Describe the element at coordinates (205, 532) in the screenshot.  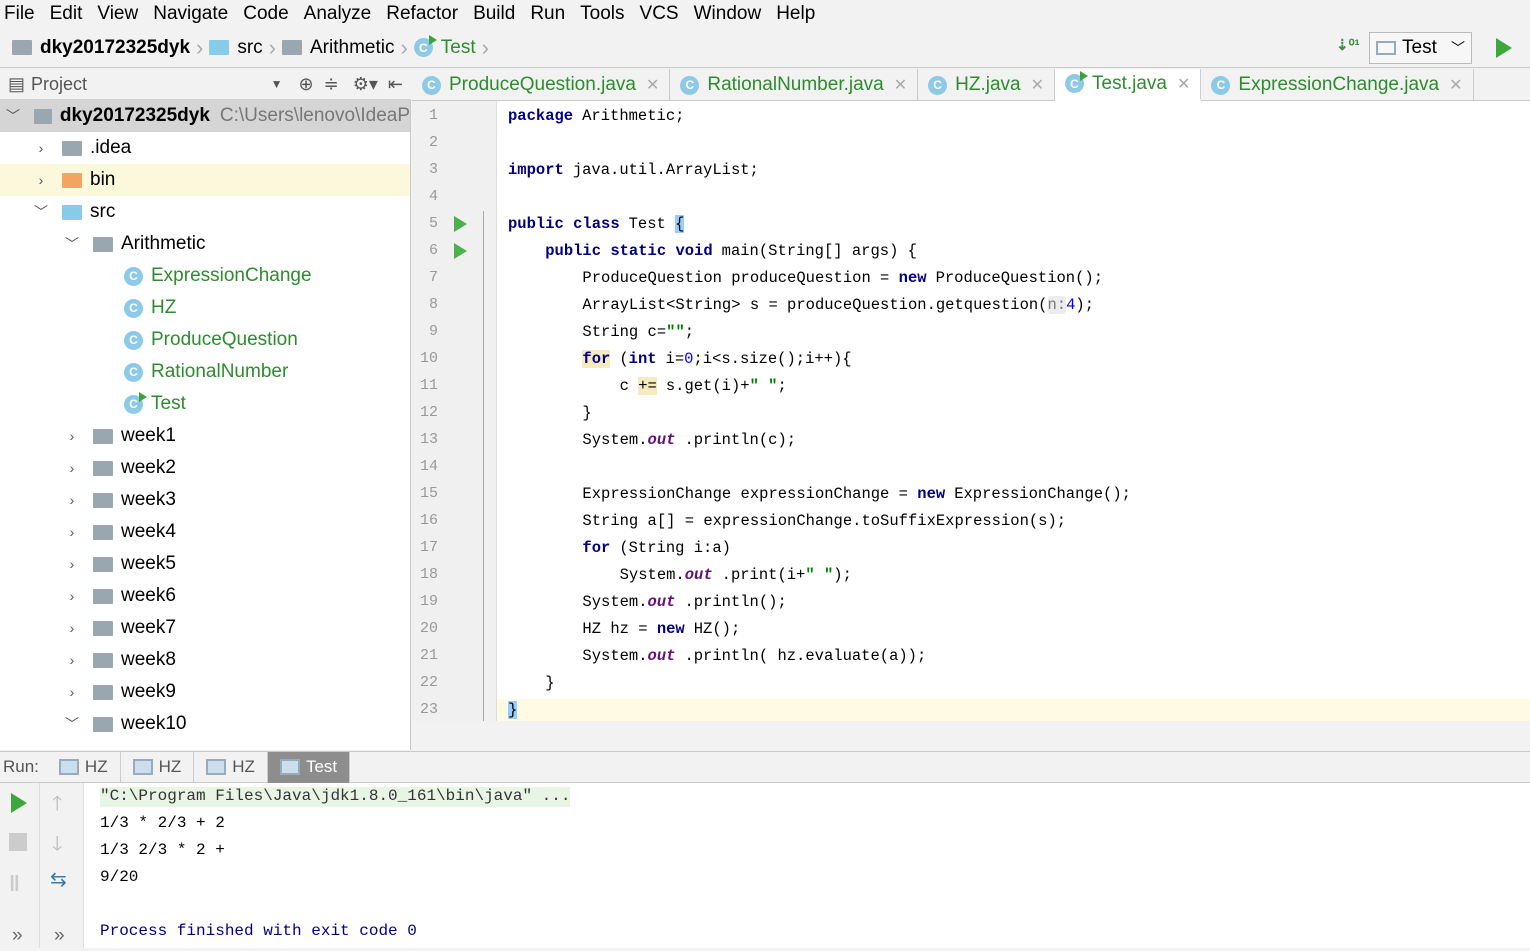
I see `tree-item: › week4` at that location.